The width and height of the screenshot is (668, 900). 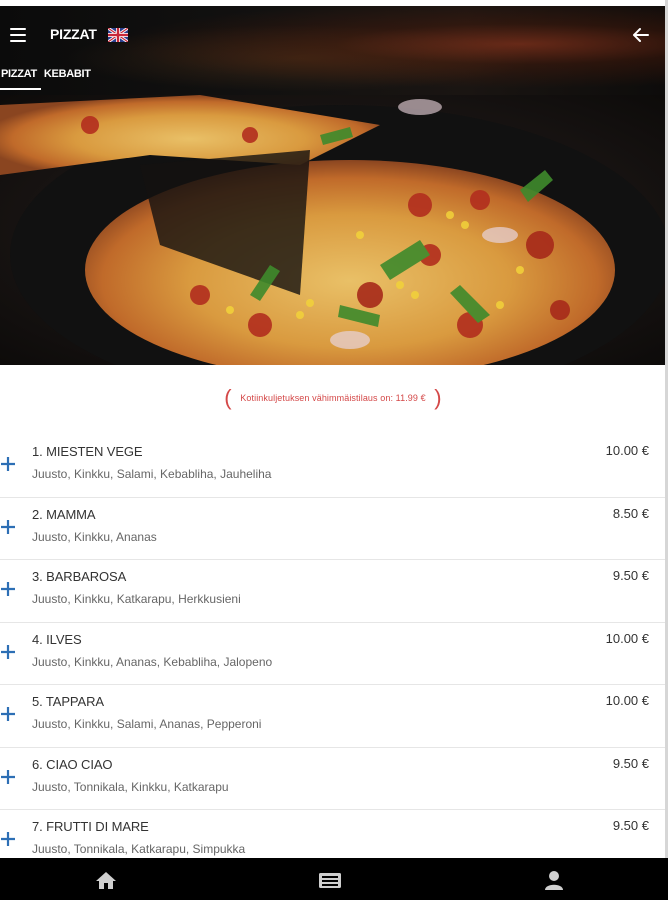 I want to click on home-icon, so click(x=106, y=880).